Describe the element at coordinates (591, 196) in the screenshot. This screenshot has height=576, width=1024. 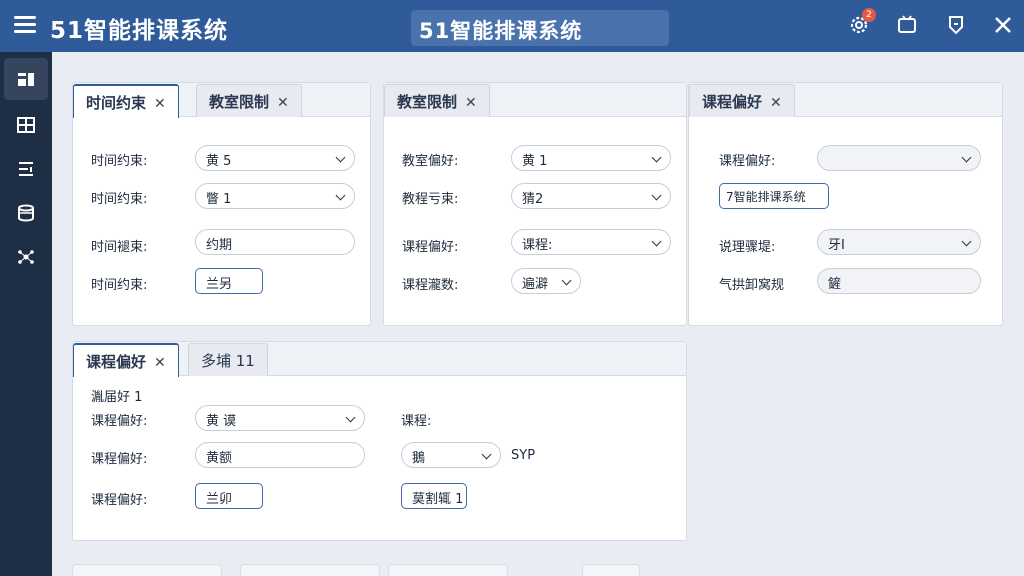
I see `classroom-select-2: 猜2` at that location.